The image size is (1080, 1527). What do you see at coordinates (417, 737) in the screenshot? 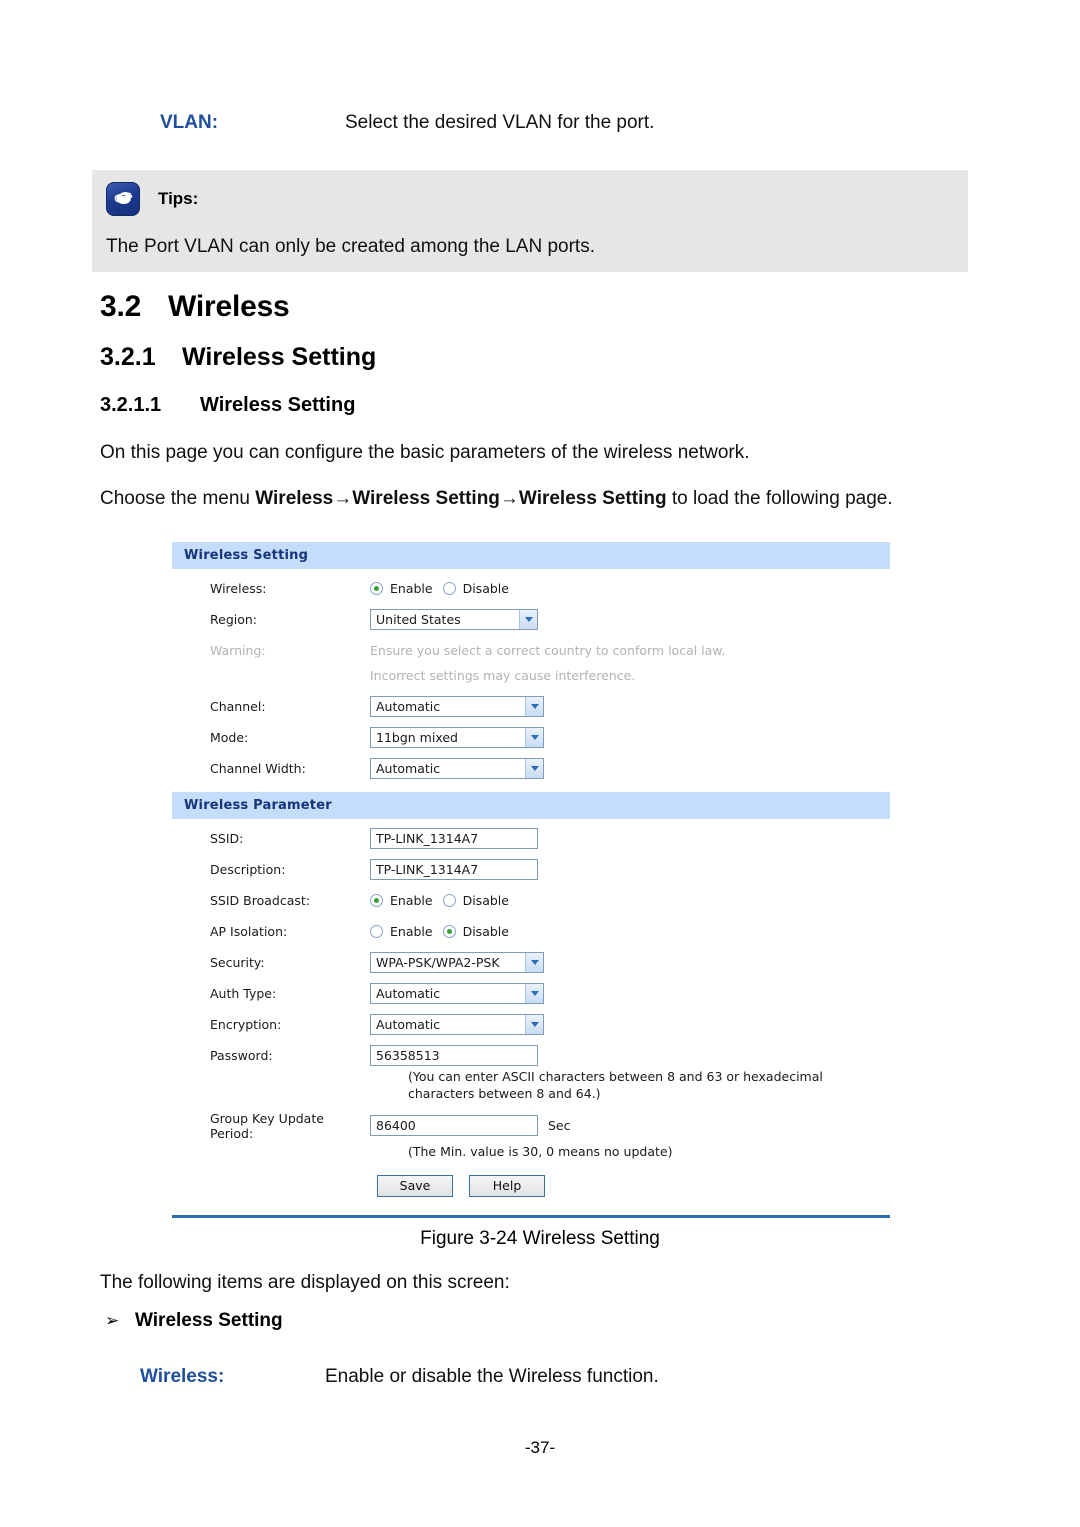
I see `select-value-mode: 11bgn mixed` at bounding box center [417, 737].